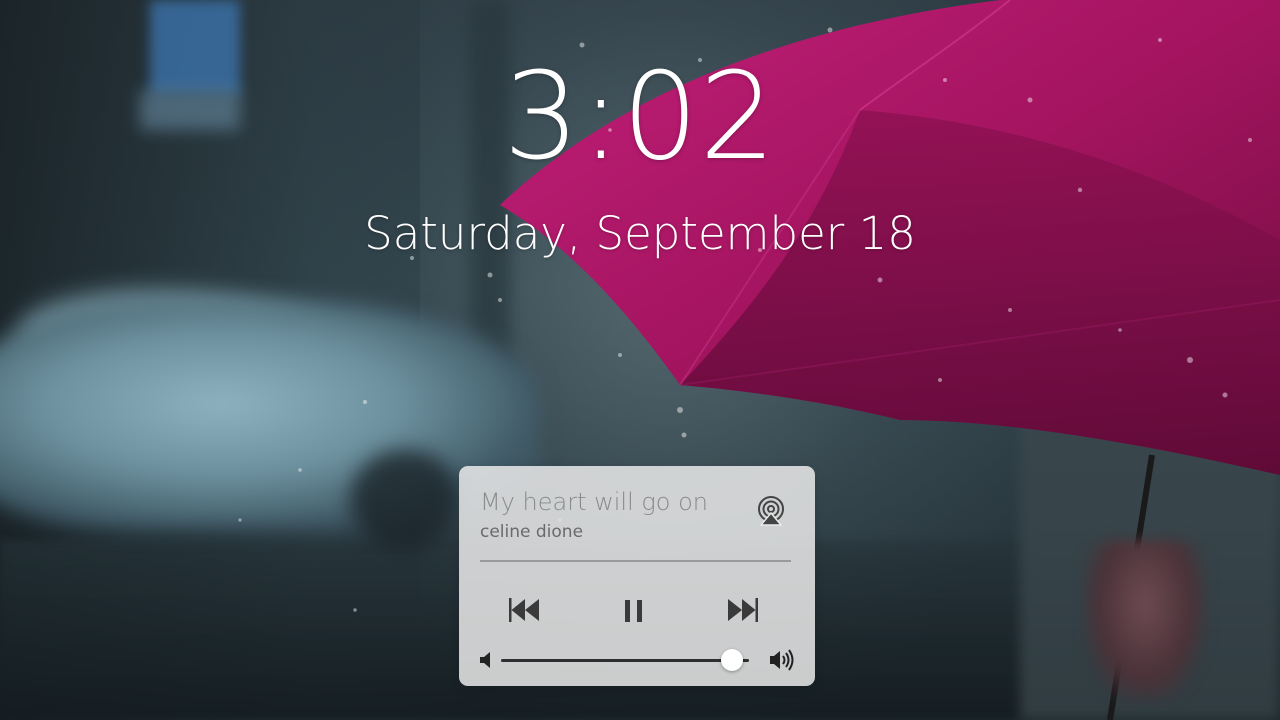 The image size is (1280, 720). I want to click on next-track-icon, so click(743, 610).